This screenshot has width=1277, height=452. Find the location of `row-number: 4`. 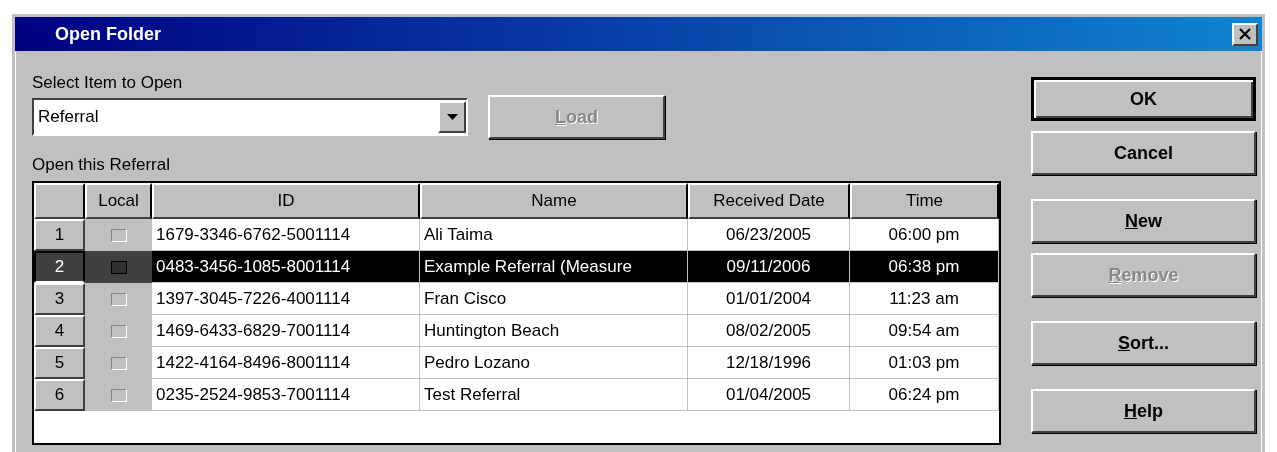

row-number: 4 is located at coordinates (59, 331).